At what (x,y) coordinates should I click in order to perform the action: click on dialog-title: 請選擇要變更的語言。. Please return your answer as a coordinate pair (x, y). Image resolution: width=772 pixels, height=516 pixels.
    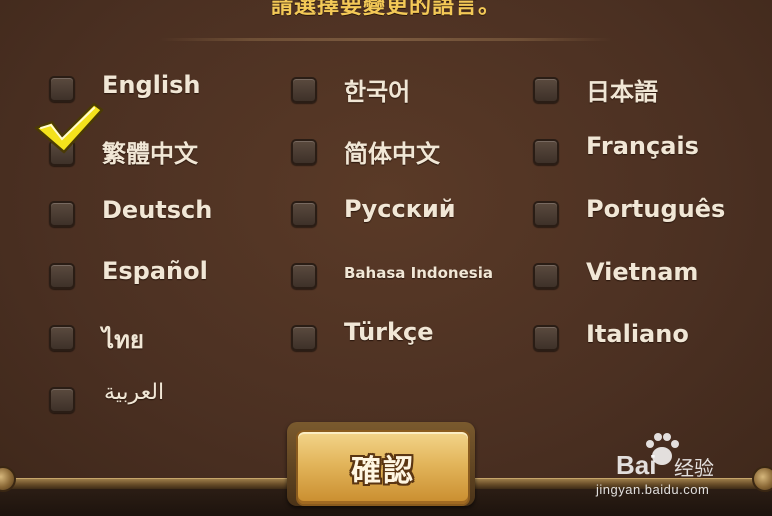
    Looking at the image, I should click on (385, 9).